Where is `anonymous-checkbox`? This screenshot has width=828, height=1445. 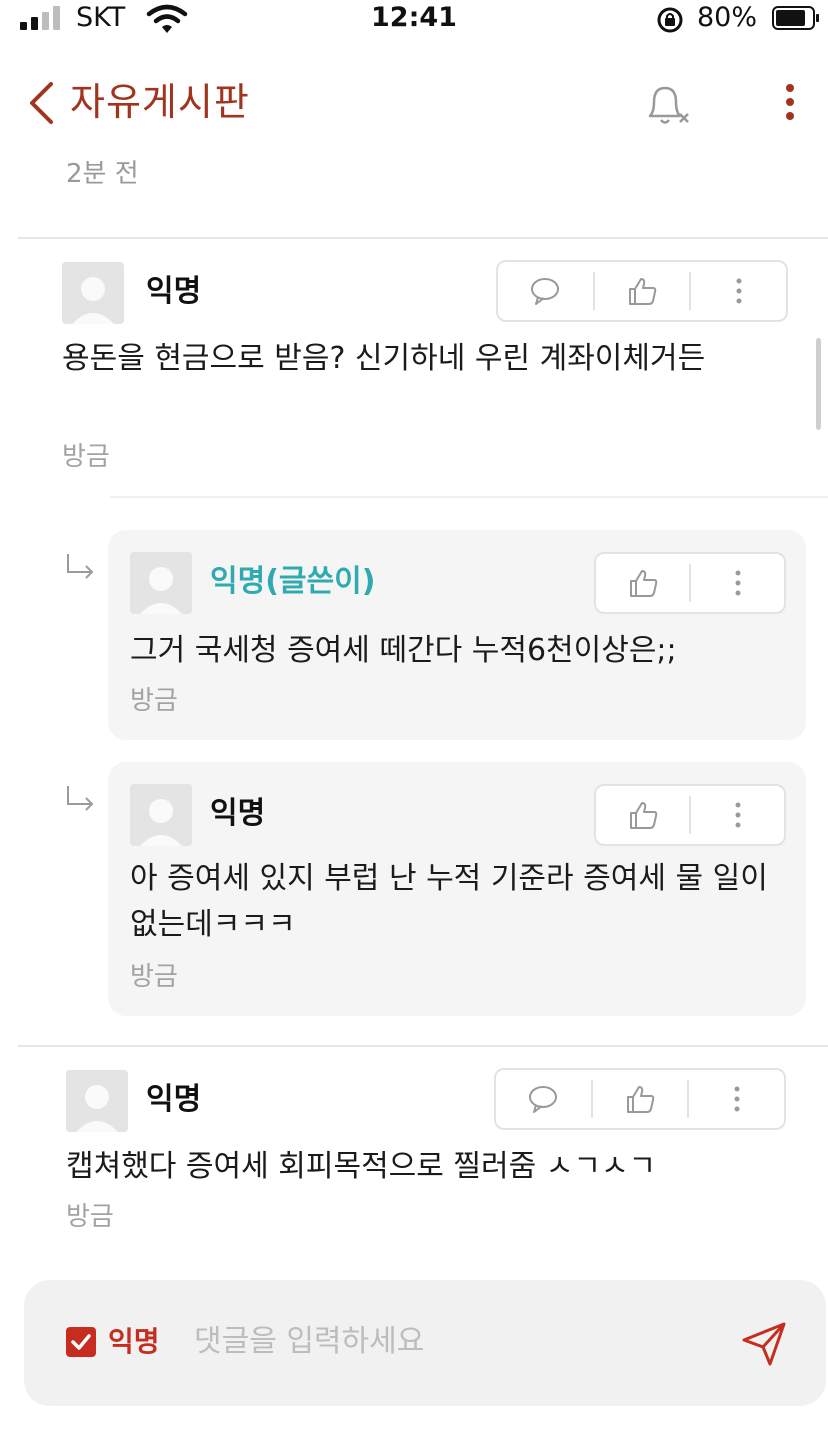
anonymous-checkbox is located at coordinates (81, 1342).